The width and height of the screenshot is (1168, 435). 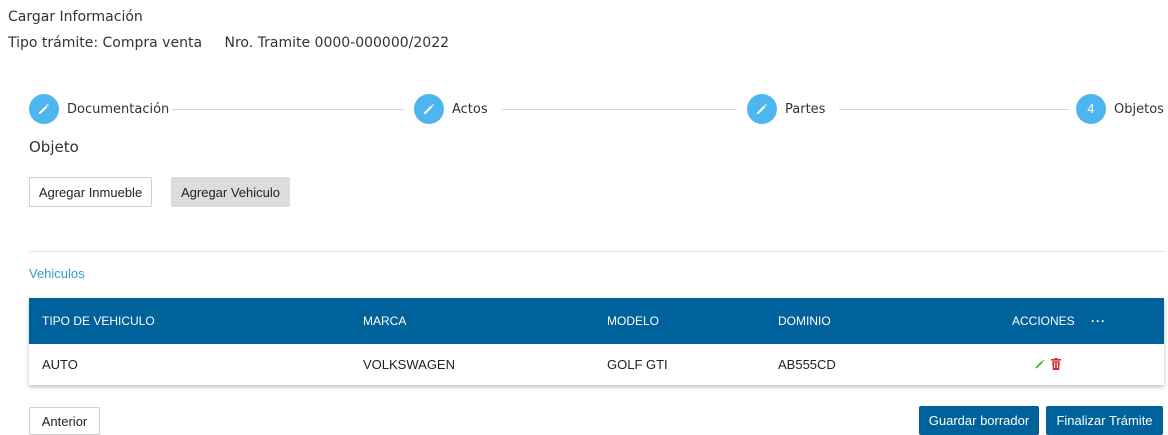 I want to click on column-header-modelo: MODELO, so click(x=633, y=321).